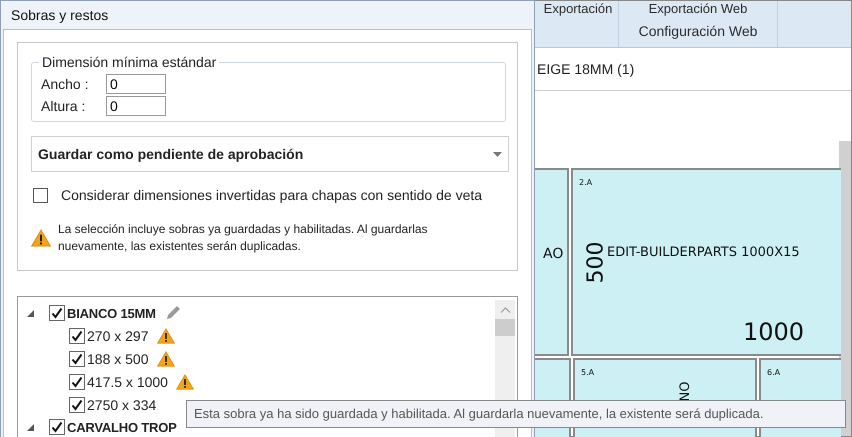  What do you see at coordinates (243, 238) in the screenshot?
I see `warning-message: La selección incluye sobras ya guardadas y habilitadas. Al guardarlas nuevamente, las existentes serán duplicadas.` at bounding box center [243, 238].